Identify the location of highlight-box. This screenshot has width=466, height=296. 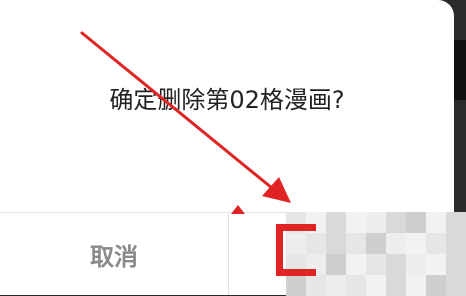
(296, 250).